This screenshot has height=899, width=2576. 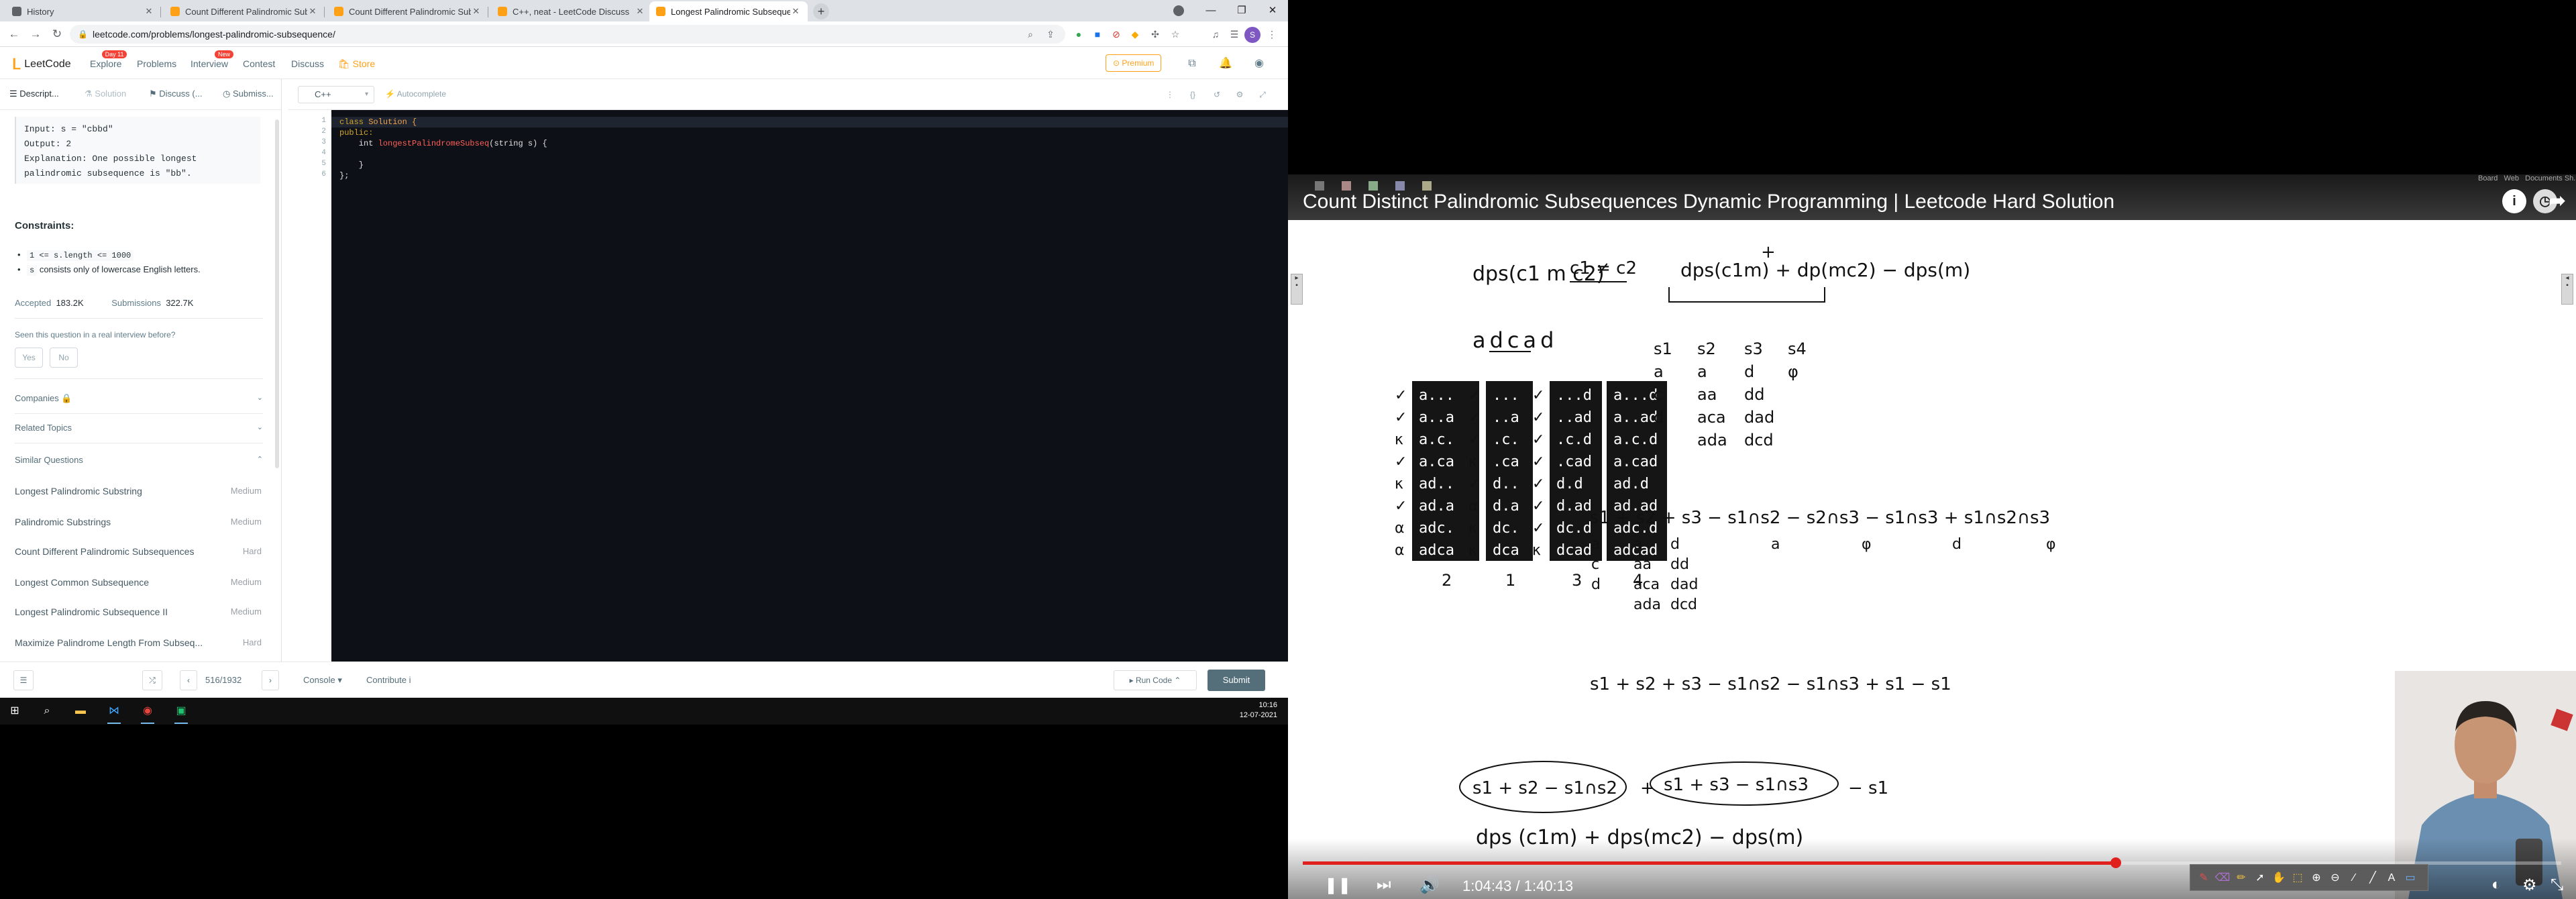 What do you see at coordinates (388, 680) in the screenshot?
I see `contribute-link: Contribute i` at bounding box center [388, 680].